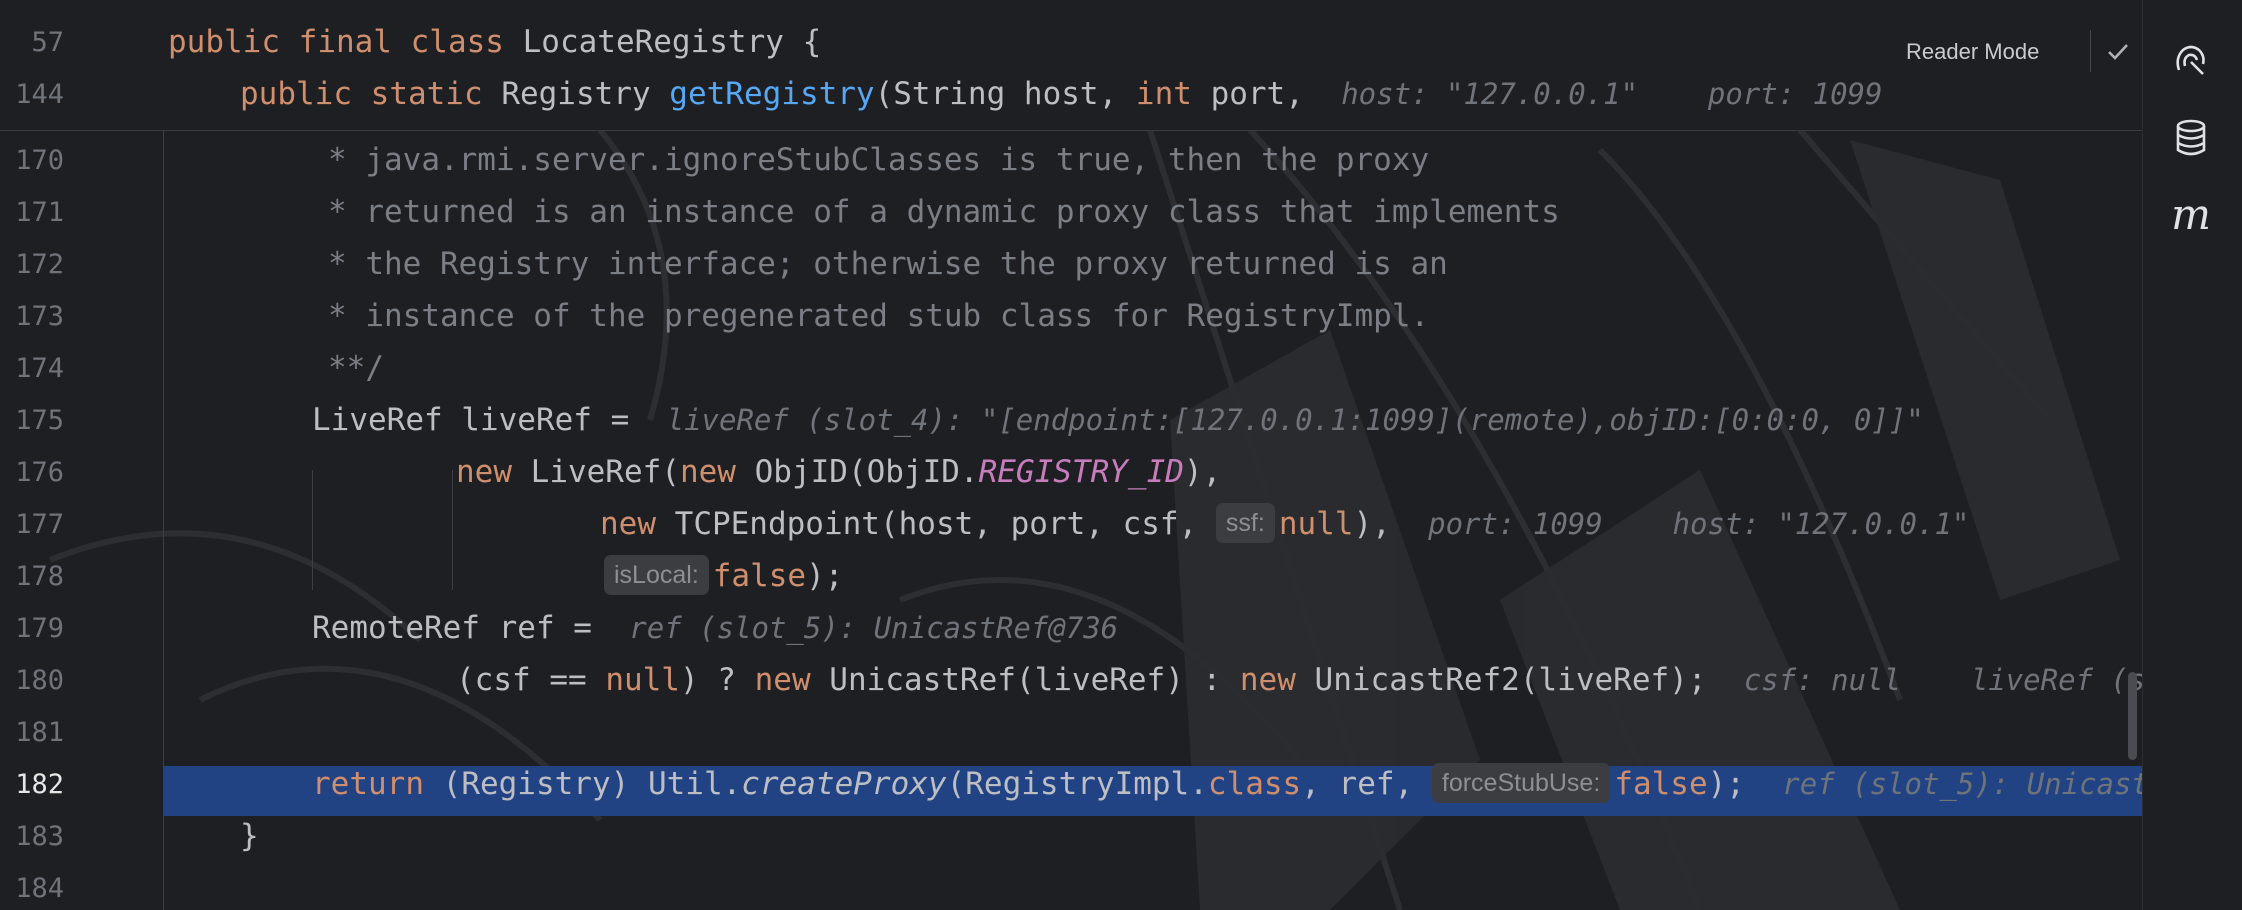  What do you see at coordinates (945, 524) in the screenshot?
I see `code-token: TCPEndpoint(host, port, csf,` at bounding box center [945, 524].